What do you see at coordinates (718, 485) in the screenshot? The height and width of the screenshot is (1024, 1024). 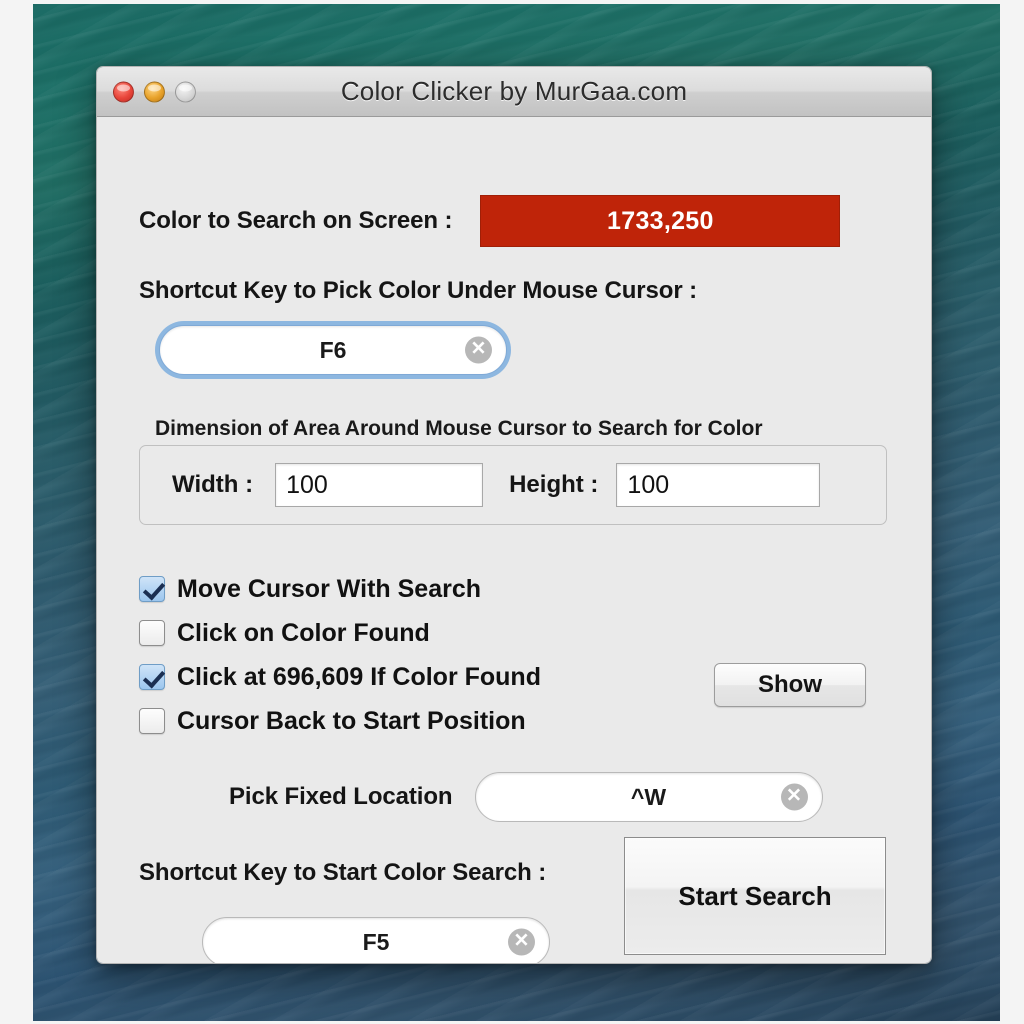 I see `height-input: 100` at bounding box center [718, 485].